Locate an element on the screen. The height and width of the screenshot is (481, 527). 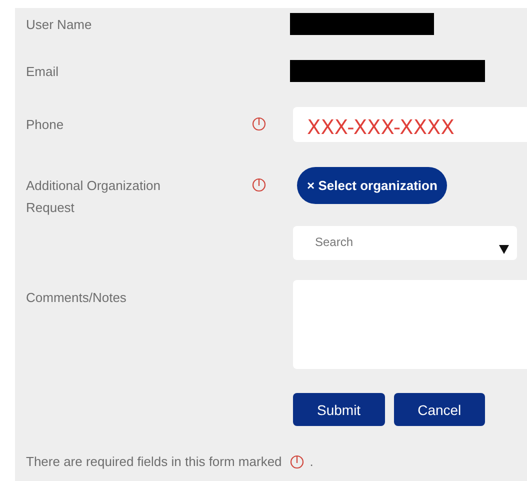
required-note: There are required fields in this form marked is located at coordinates (154, 462).